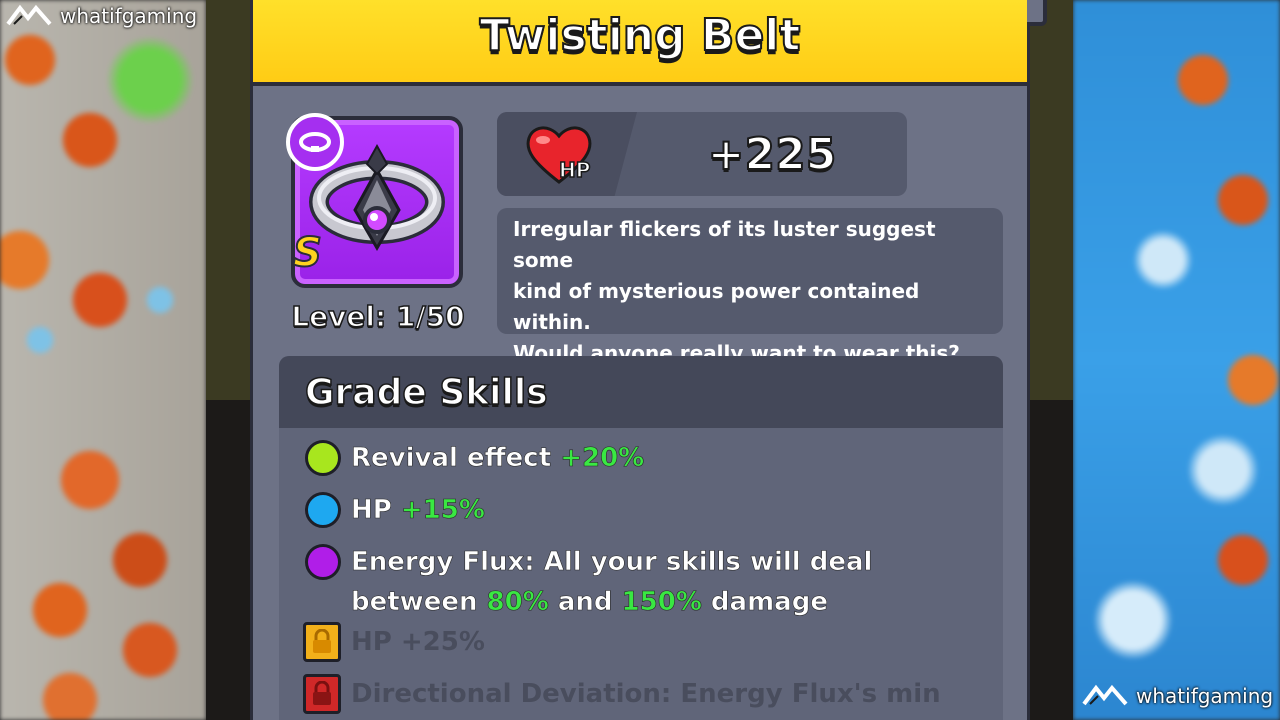 This screenshot has width=1280, height=720. Describe the element at coordinates (307, 253) in the screenshot. I see `grade-badge: S` at that location.